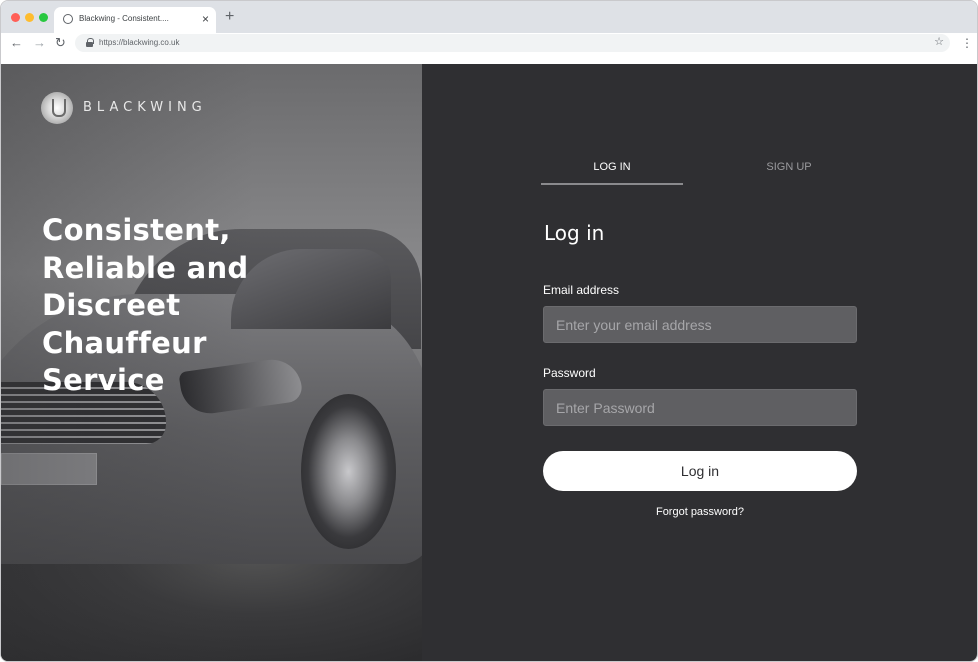 This screenshot has width=978, height=662. Describe the element at coordinates (15, 17) in the screenshot. I see `close-window-button` at that location.